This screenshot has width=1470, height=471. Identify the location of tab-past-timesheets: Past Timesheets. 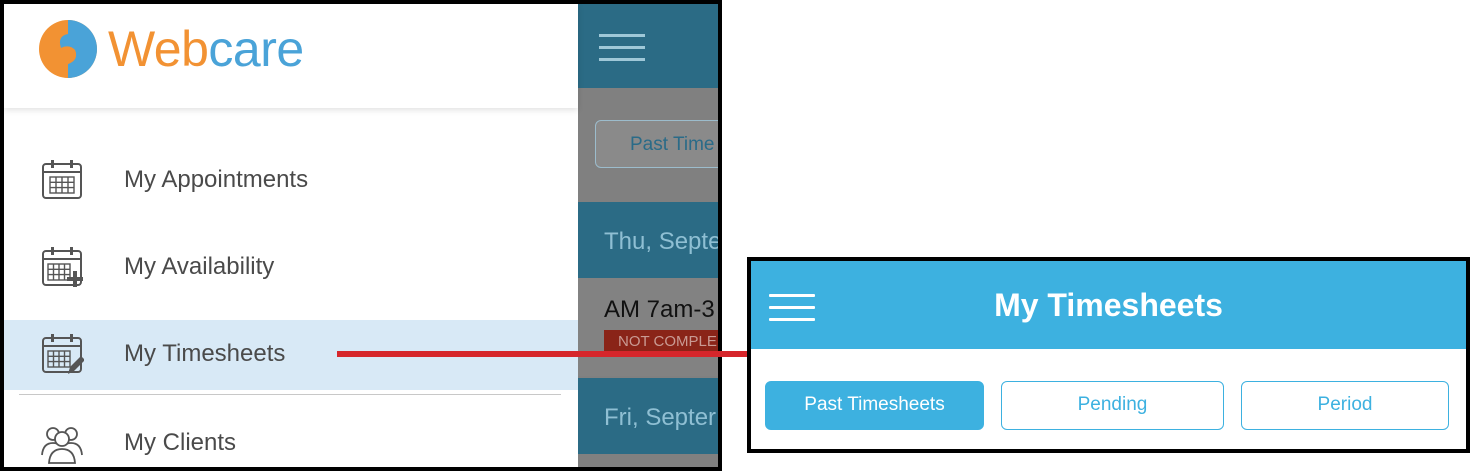
(874, 405).